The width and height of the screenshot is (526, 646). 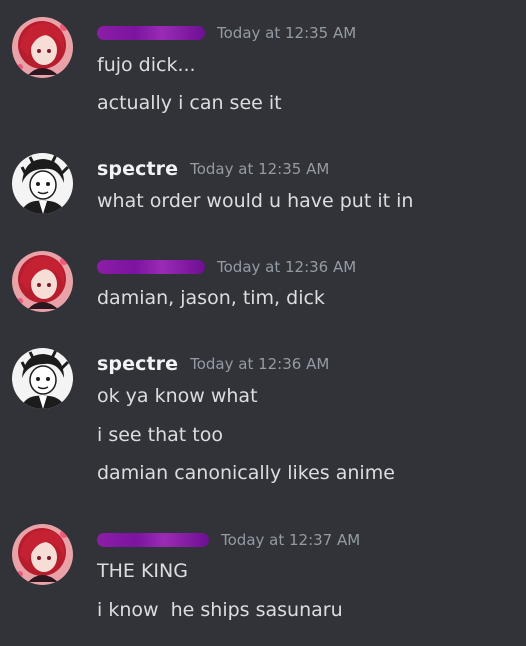 I want to click on message-header: spectre Today at 12:36 AM, so click(x=213, y=364).